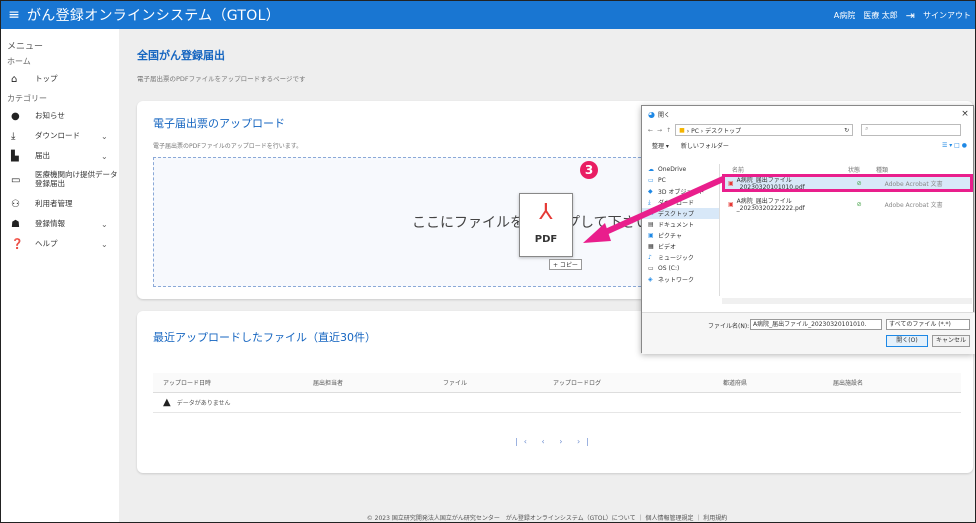 The height and width of the screenshot is (523, 976). I want to click on nav-item-music: ♪ ミュージック, so click(680, 257).